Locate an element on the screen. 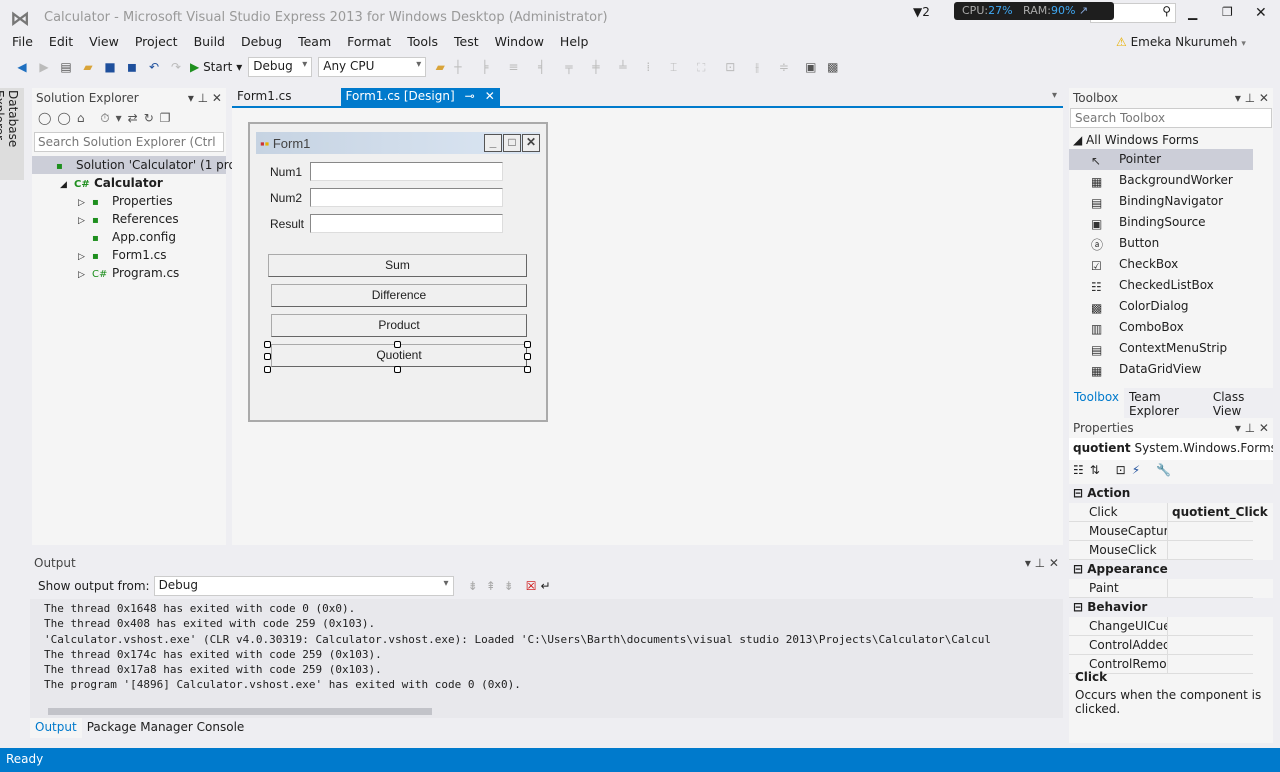 This screenshot has width=1280, height=772. close-button: ✕ is located at coordinates (1261, 13).